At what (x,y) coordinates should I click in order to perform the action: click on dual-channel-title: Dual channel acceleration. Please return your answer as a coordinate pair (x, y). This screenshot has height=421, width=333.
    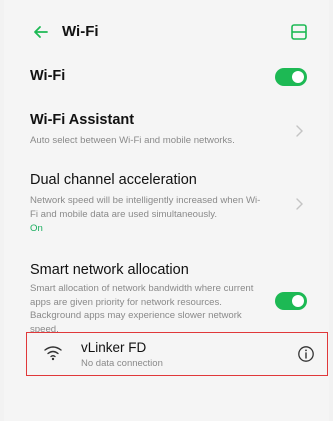
    Looking at the image, I should click on (113, 180).